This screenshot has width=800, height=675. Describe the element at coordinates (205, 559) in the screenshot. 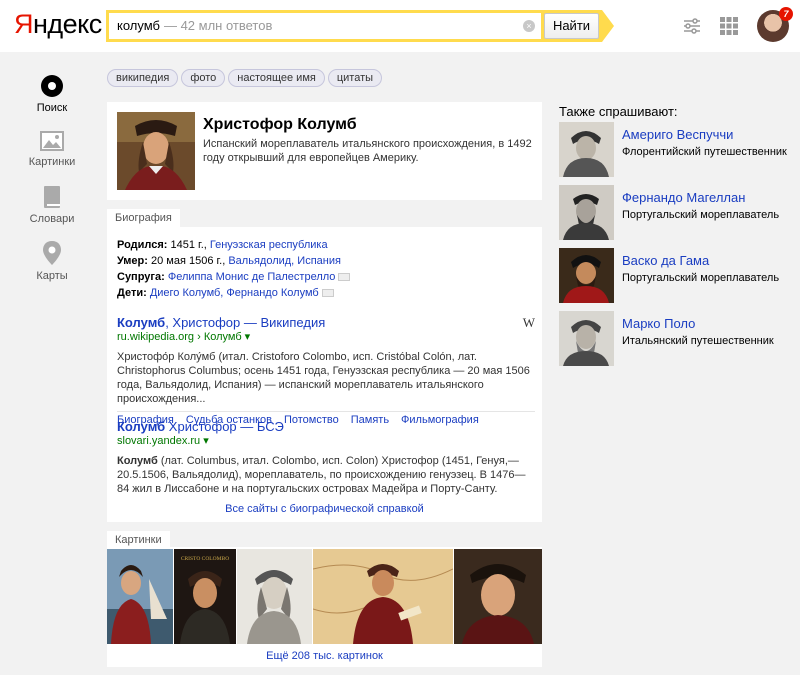

I see `thumbnail-caption: CRISTO COLOMBO` at that location.